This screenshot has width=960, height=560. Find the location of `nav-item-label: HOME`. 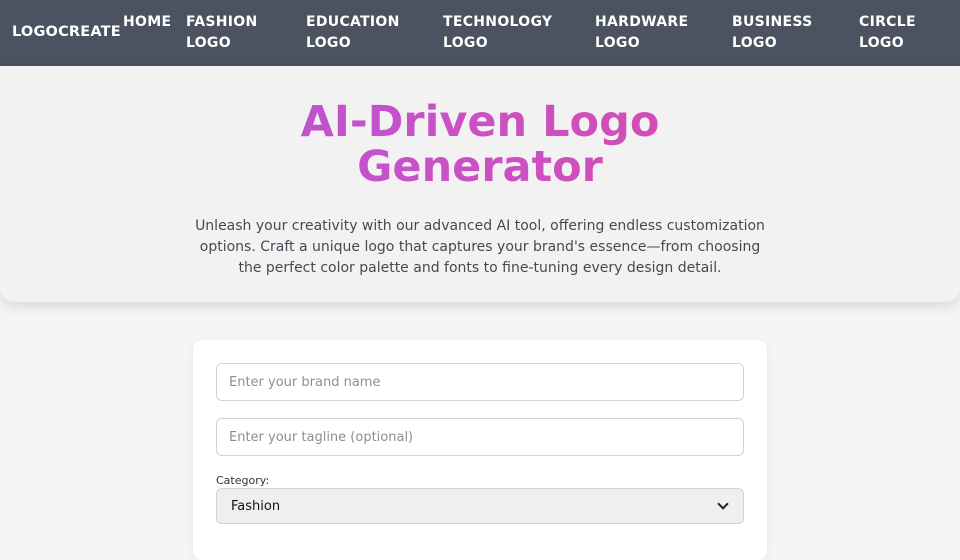

nav-item-label: HOME is located at coordinates (147, 22).